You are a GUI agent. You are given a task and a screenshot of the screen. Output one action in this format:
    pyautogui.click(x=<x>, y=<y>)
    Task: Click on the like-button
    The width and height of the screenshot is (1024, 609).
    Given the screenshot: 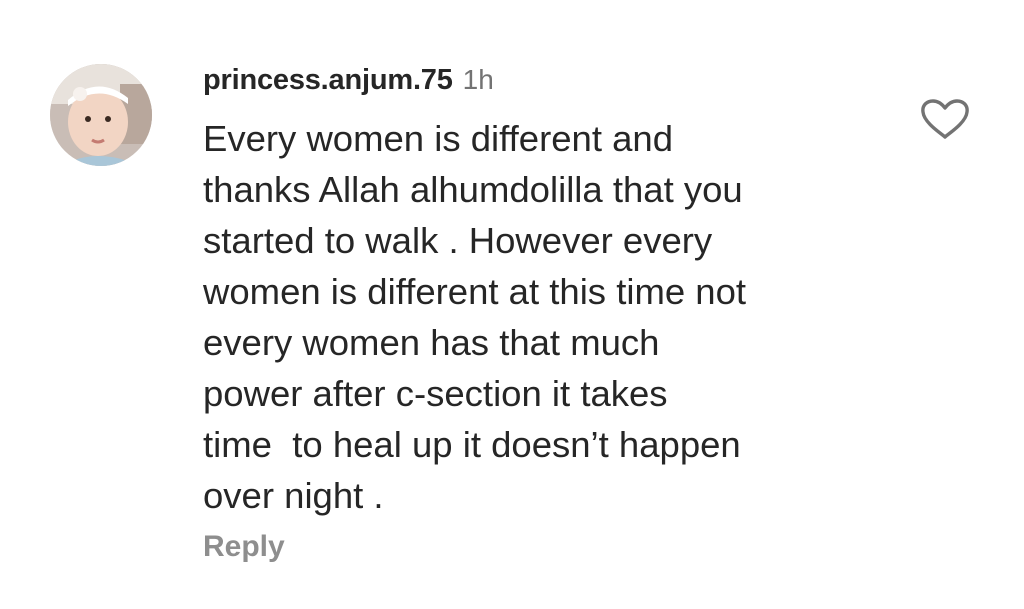 What is the action you would take?
    pyautogui.click(x=945, y=119)
    